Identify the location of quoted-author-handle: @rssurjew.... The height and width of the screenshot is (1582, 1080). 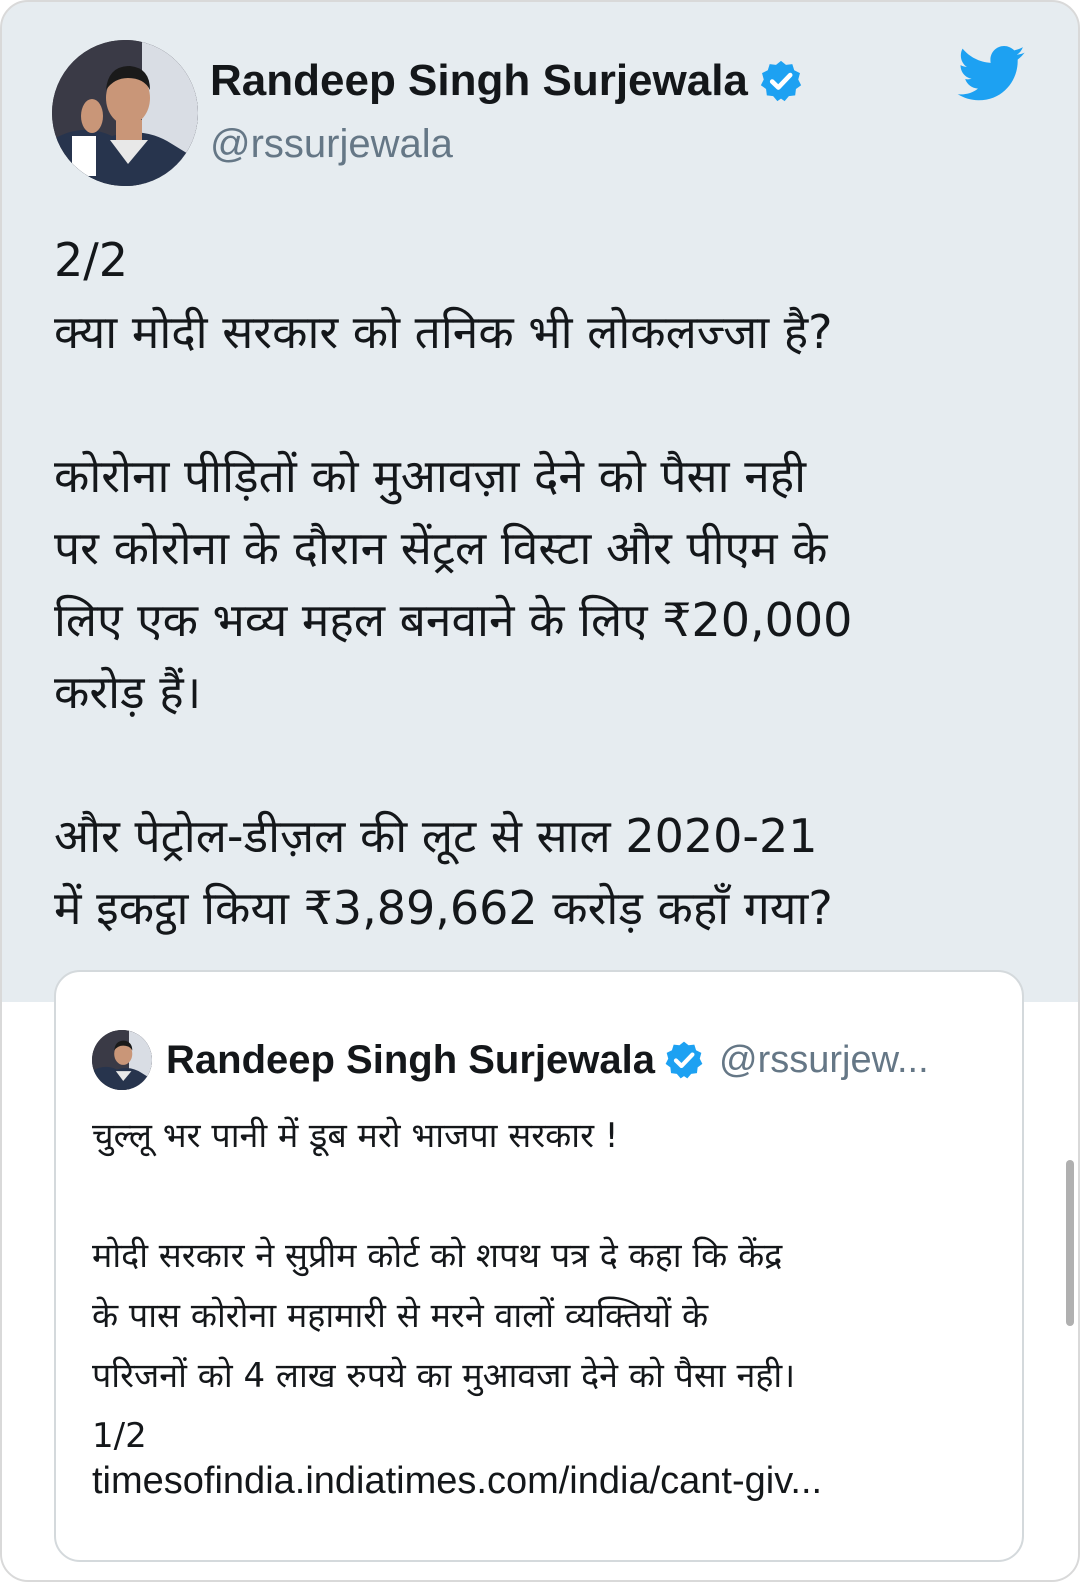
(824, 1060).